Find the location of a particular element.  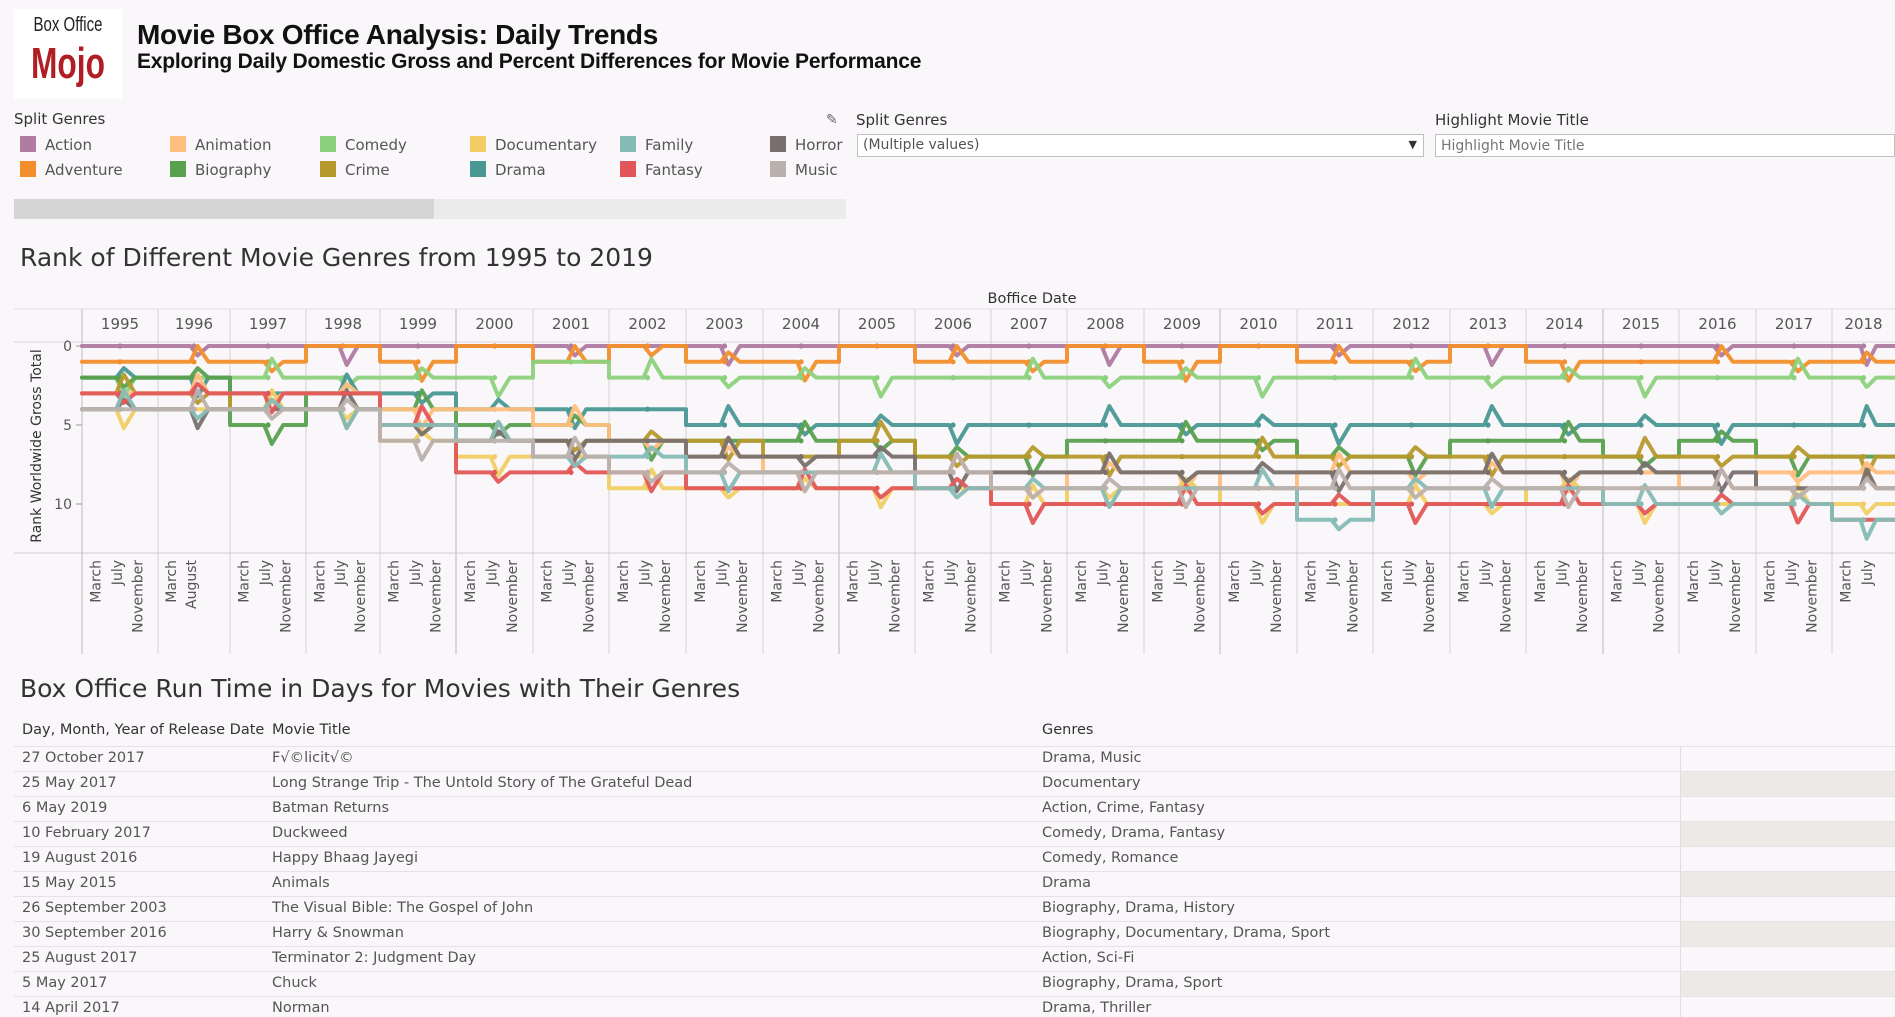

dropdown-arrow-icon: ▼ is located at coordinates (1413, 144).